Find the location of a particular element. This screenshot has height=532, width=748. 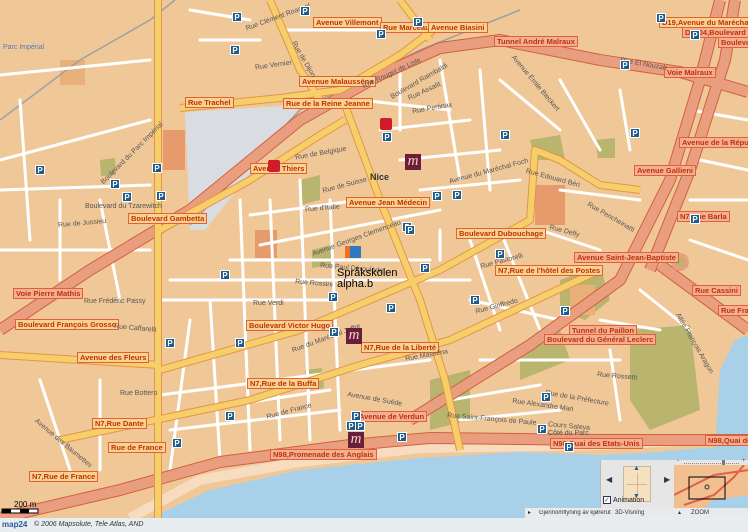

road-label: Boulevard François Grosso is located at coordinates (67, 324).